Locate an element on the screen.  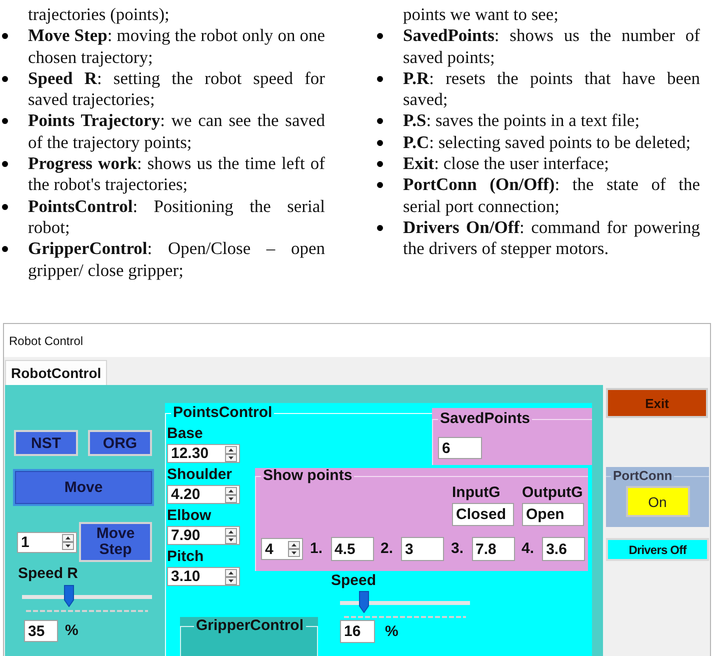
percent-field: 16 is located at coordinates (357, 631).